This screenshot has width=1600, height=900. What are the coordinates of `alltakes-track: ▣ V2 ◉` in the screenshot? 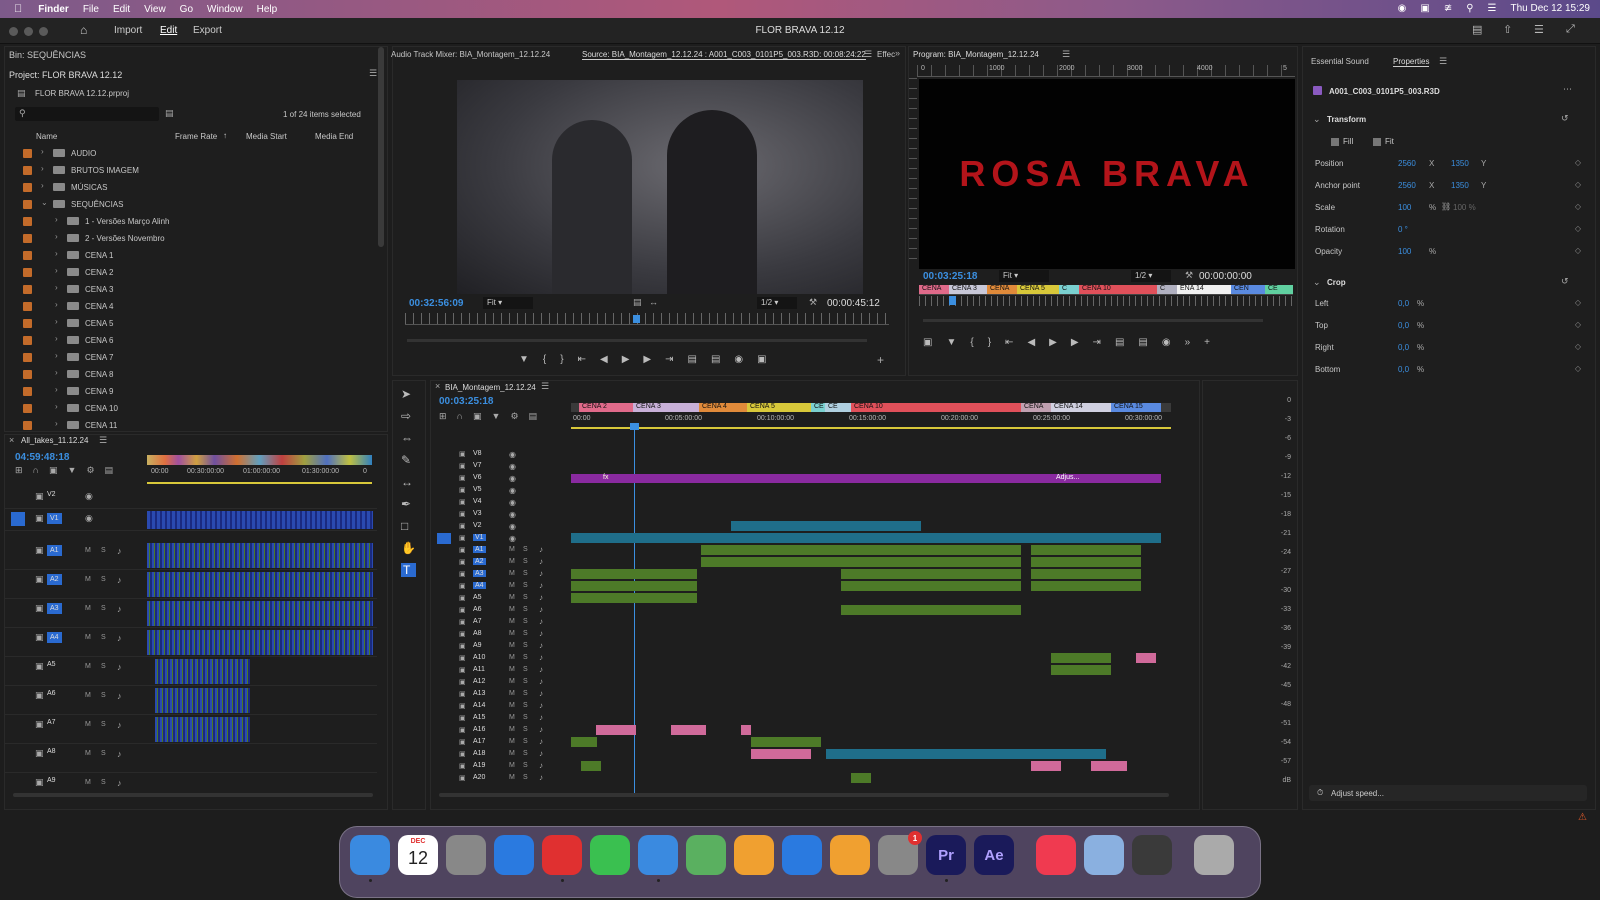 It's located at (191, 498).